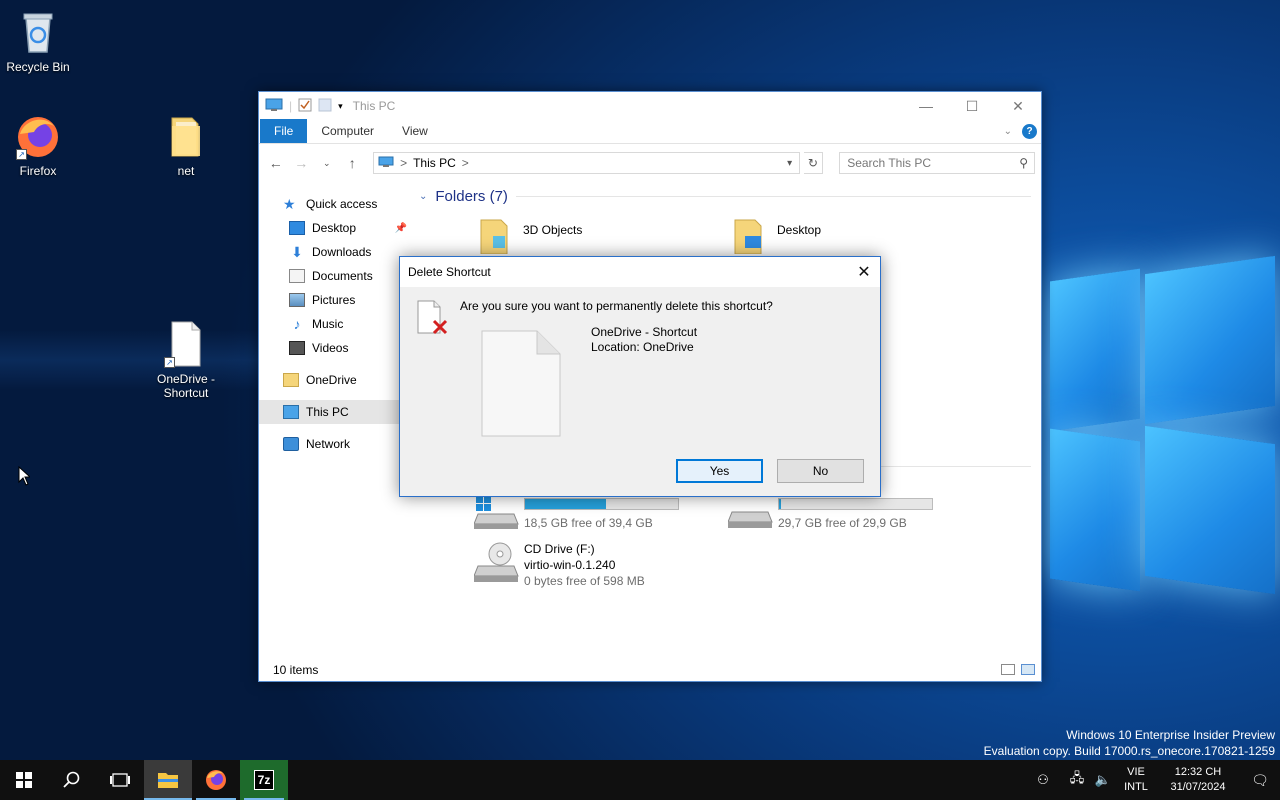 This screenshot has height=800, width=1280. Describe the element at coordinates (790, 163) in the screenshot. I see `address-dropdown-icon: ▾` at that location.